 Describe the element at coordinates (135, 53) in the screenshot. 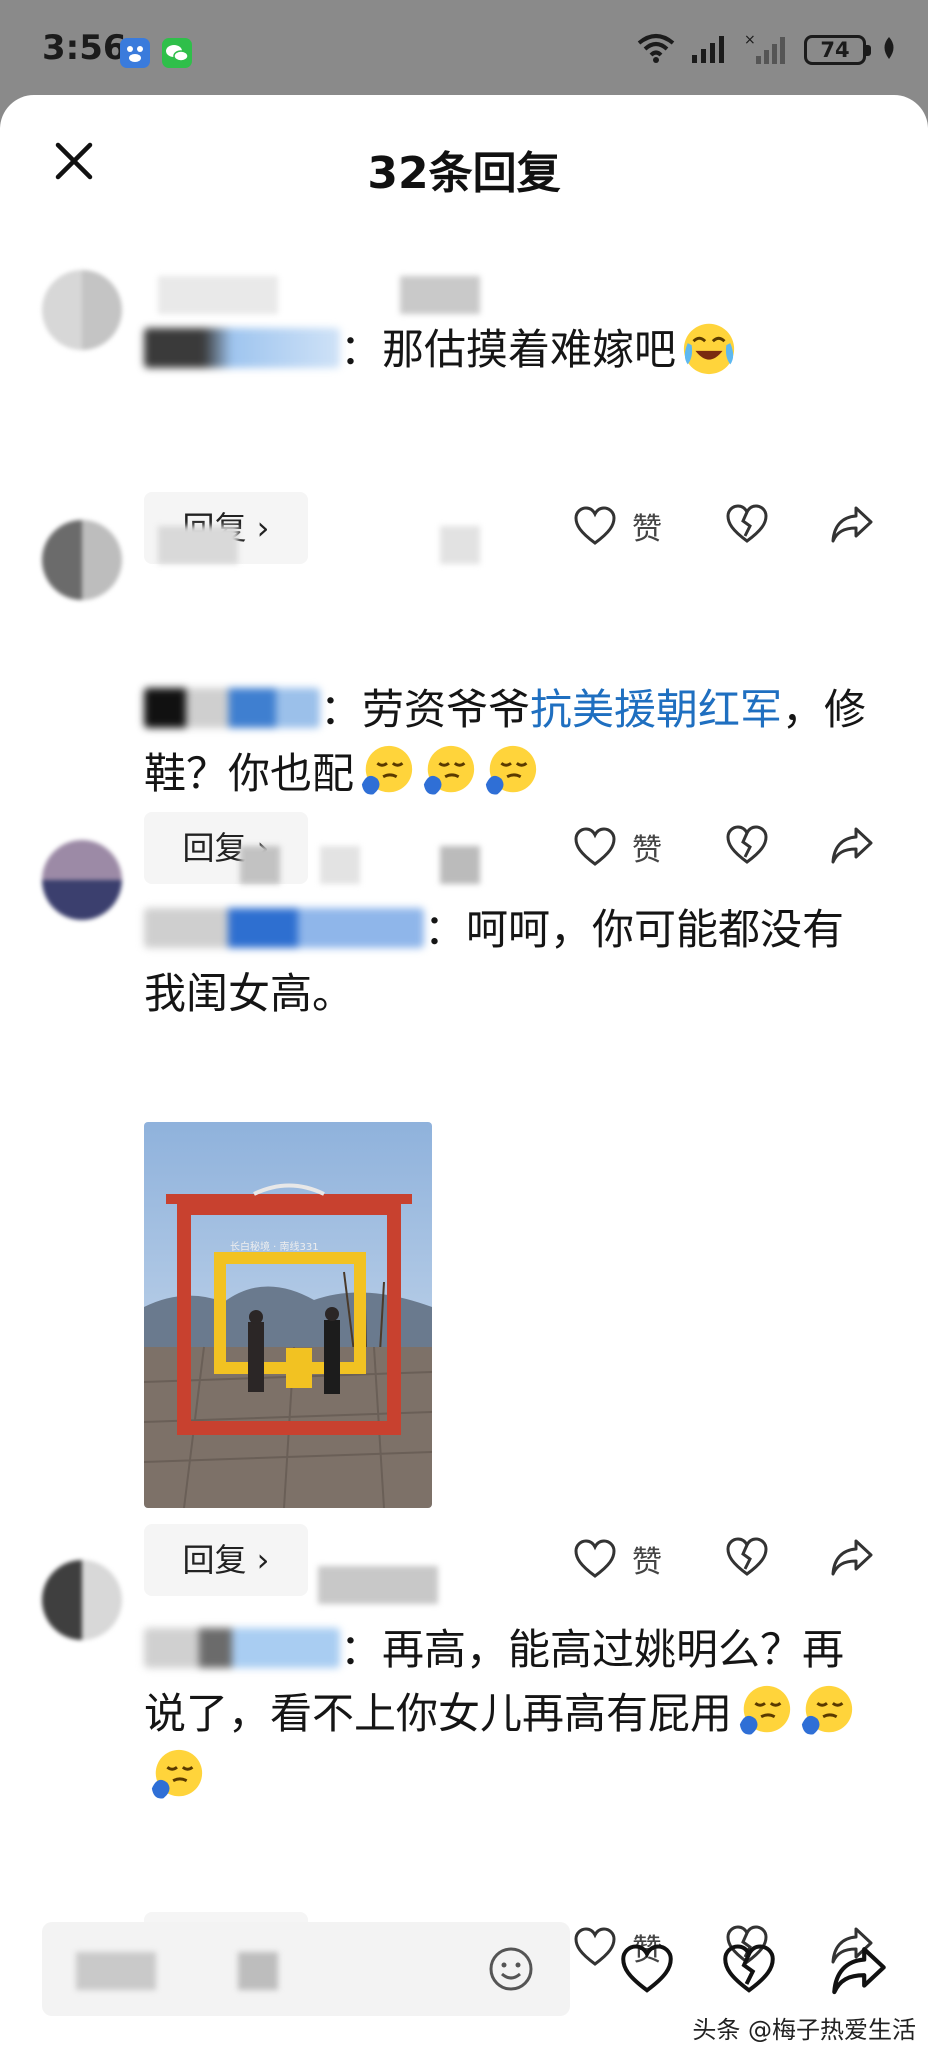

I see `baidu-app-icon` at that location.